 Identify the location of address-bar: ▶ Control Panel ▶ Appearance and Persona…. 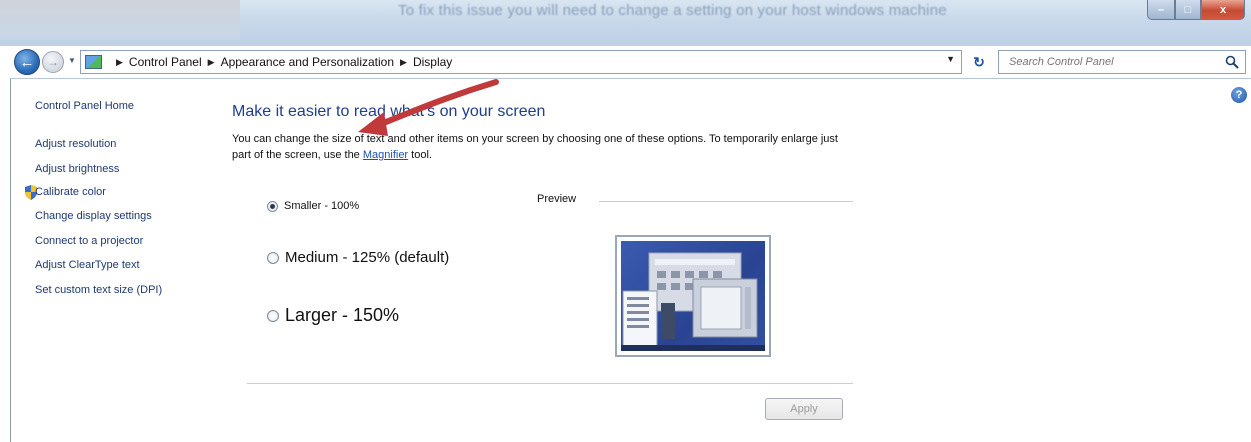
(521, 62).